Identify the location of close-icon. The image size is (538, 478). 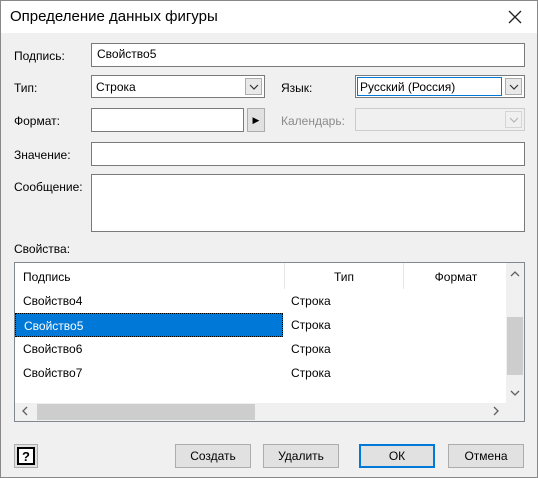
(515, 17).